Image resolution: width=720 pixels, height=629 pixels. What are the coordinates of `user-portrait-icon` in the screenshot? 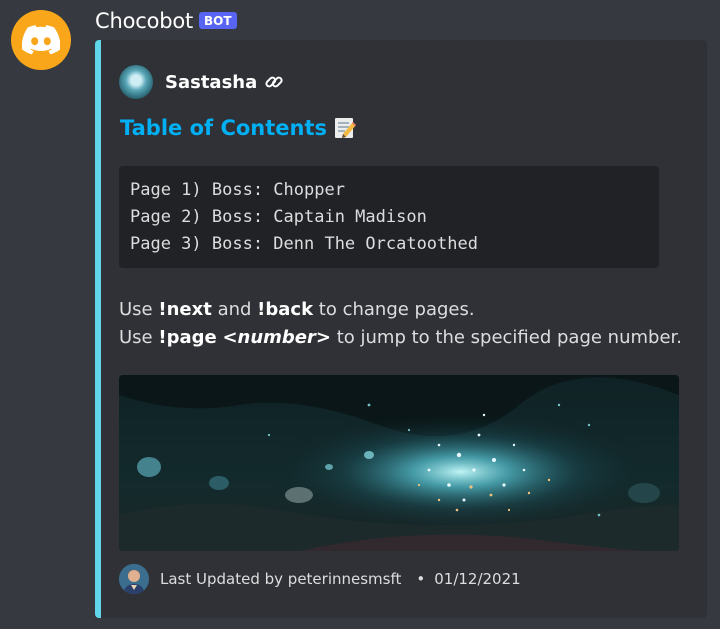 It's located at (134, 579).